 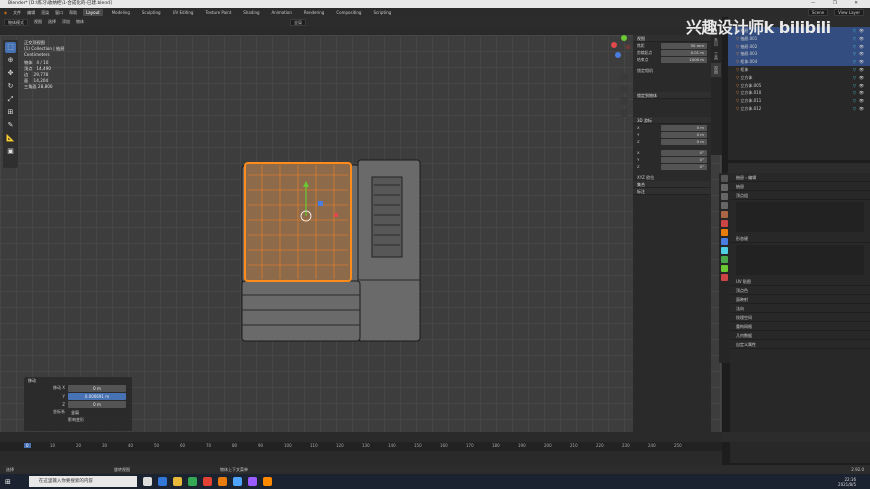 What do you see at coordinates (162, 481) in the screenshot?
I see `edge-icon` at bounding box center [162, 481].